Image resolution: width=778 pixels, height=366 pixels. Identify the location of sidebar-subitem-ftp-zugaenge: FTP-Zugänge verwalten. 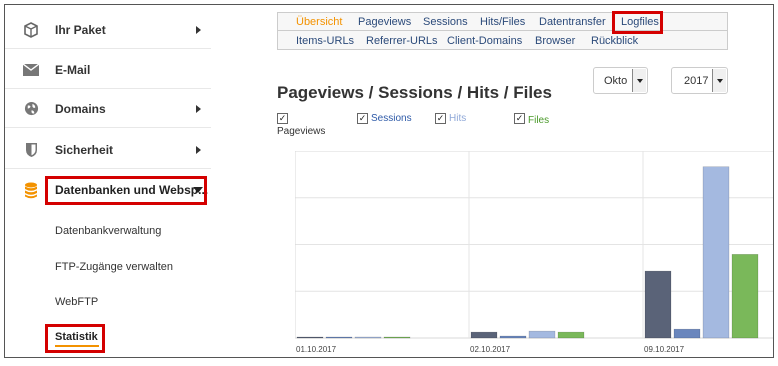
(114, 267).